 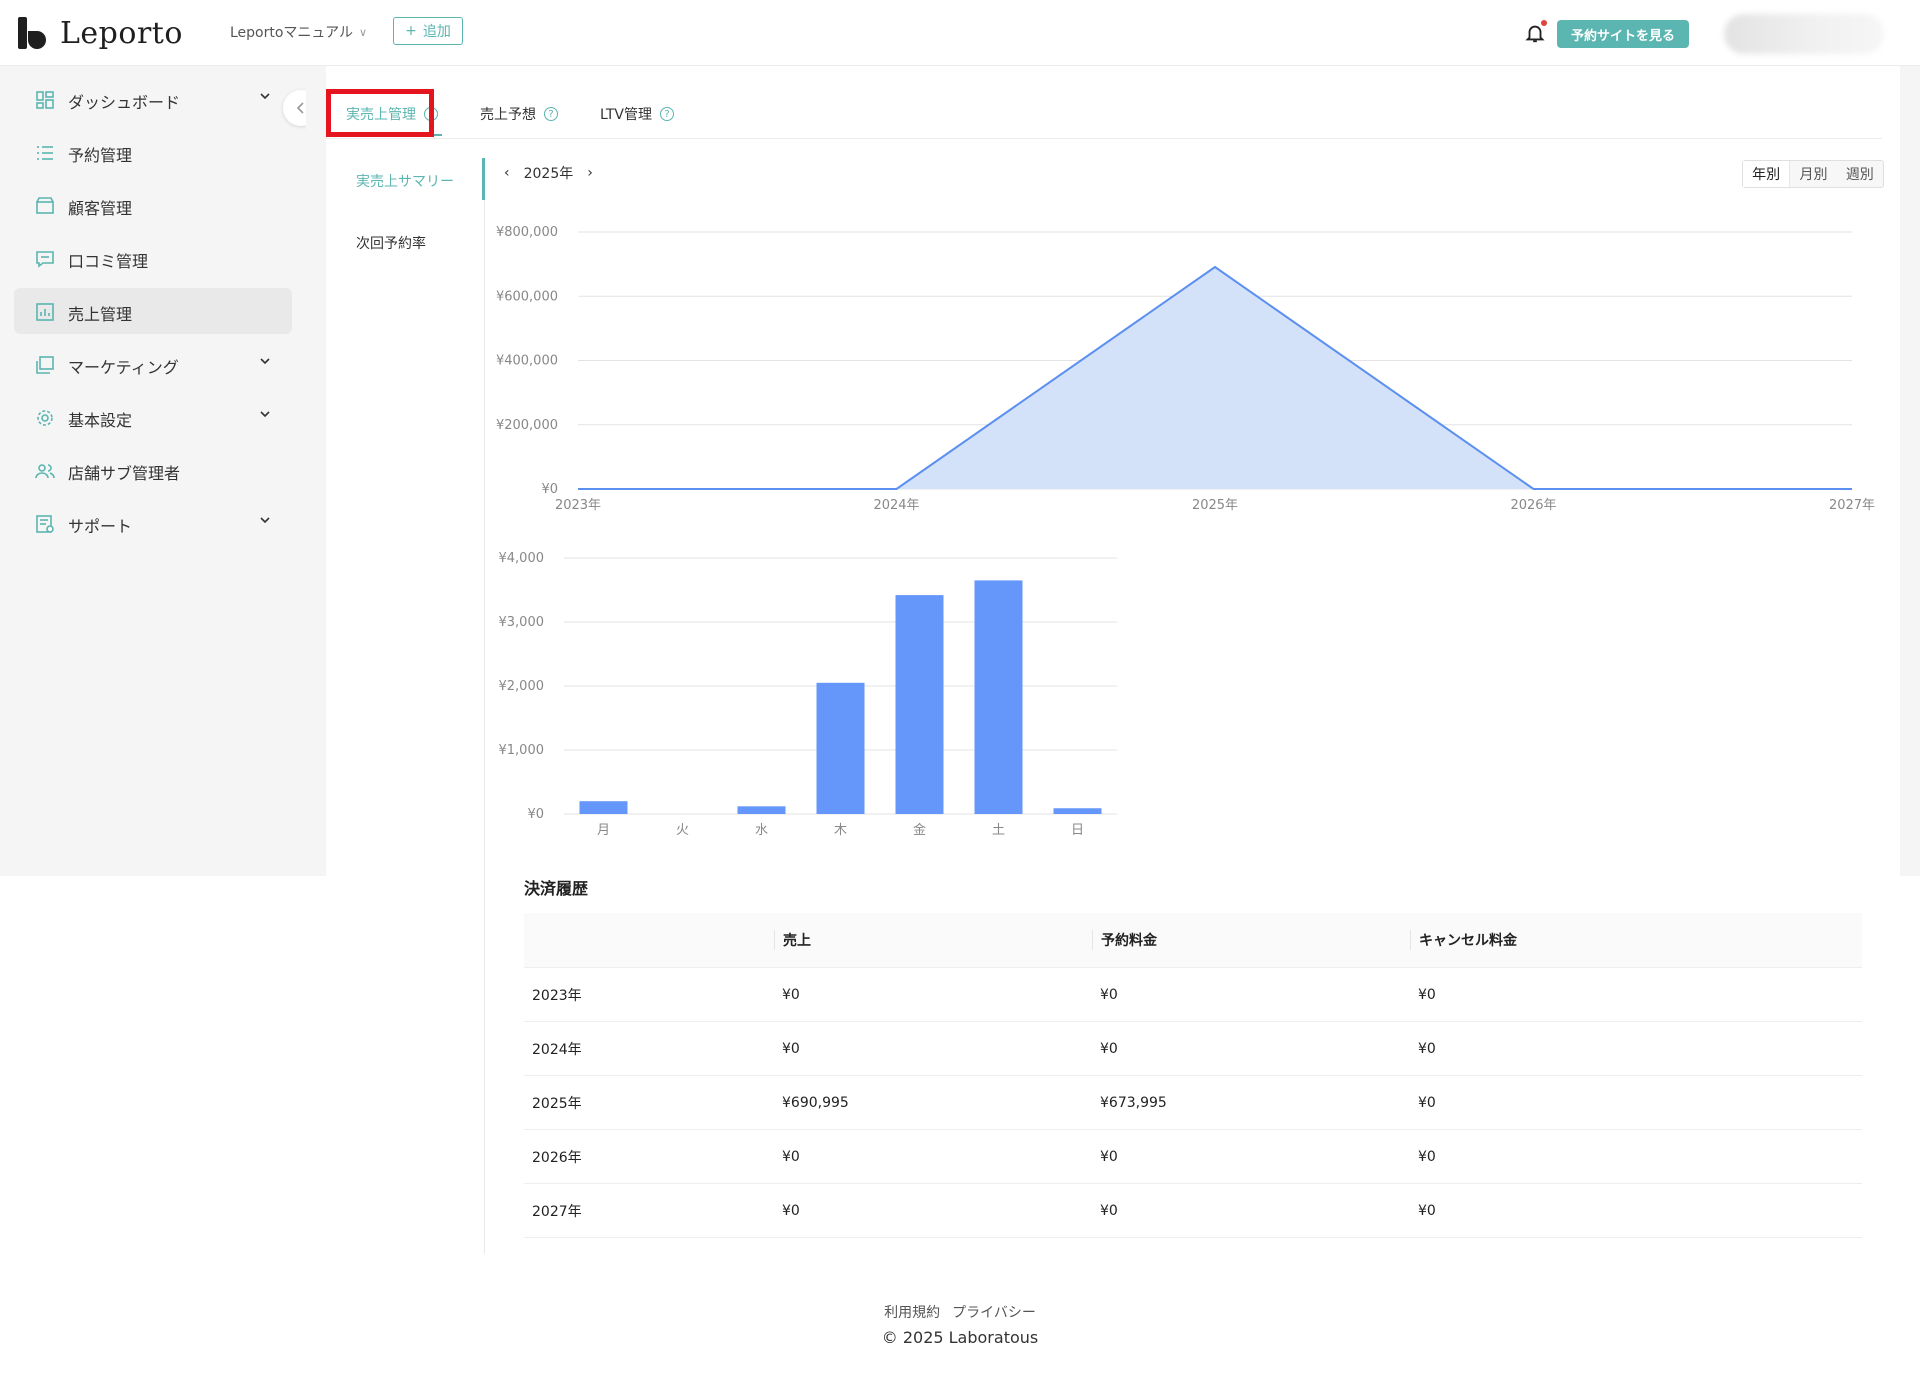 What do you see at coordinates (100, 155) in the screenshot?
I see `sidebar-item-label: 予約管理` at bounding box center [100, 155].